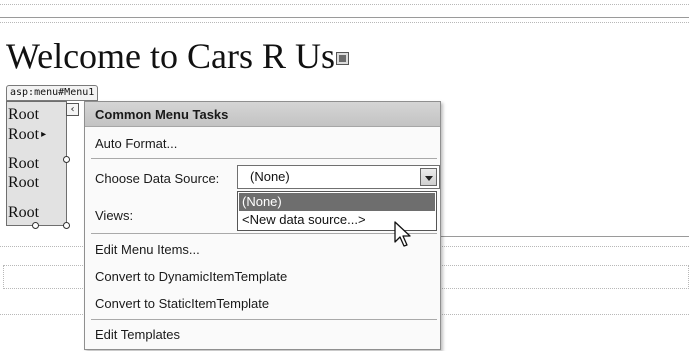 This screenshot has width=689, height=351. I want to click on control-tag-label: asp:menu#Menu1, so click(52, 93).